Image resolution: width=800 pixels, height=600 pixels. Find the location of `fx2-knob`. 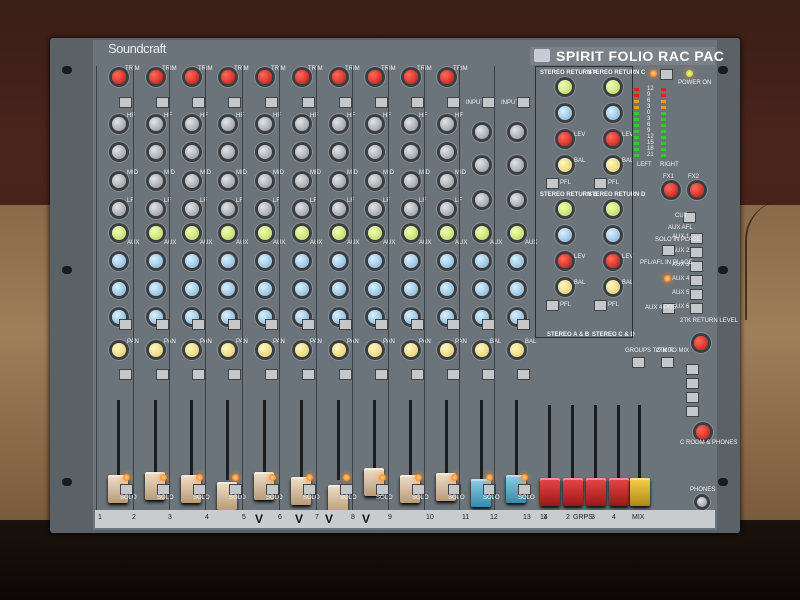

fx2-knob is located at coordinates (697, 190).